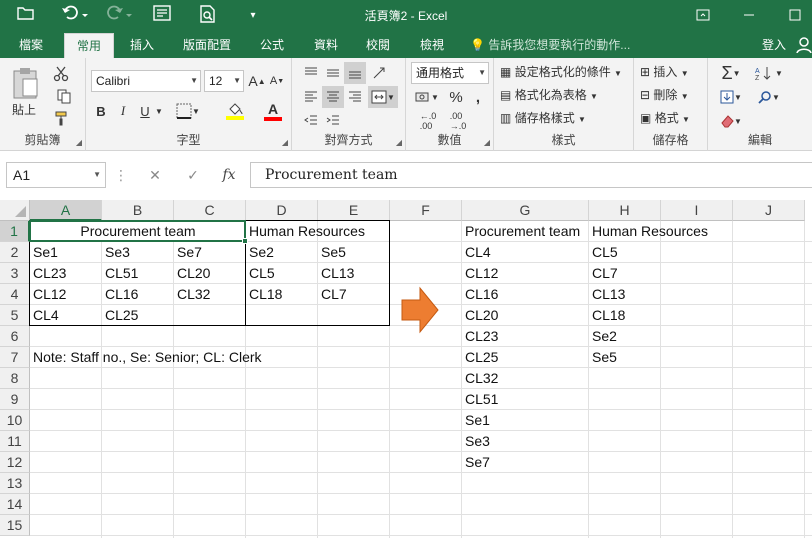 This screenshot has height=538, width=812. I want to click on row-header-1: 1, so click(15, 231).